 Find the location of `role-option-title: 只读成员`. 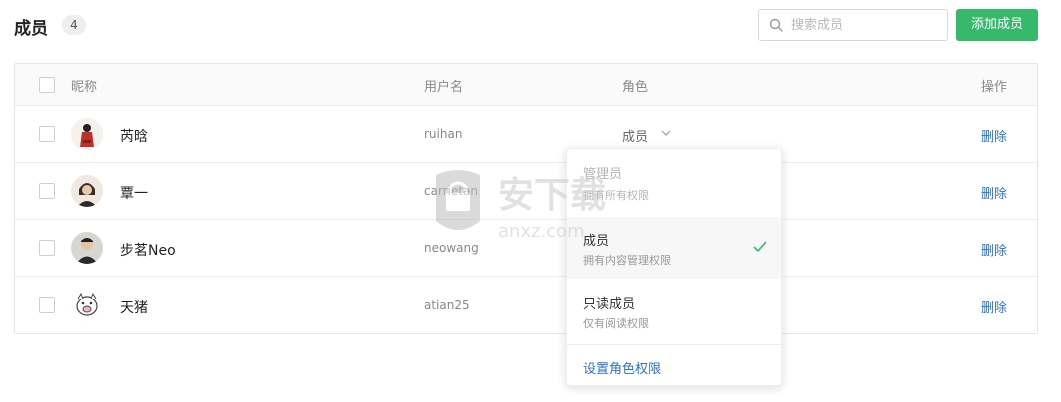

role-option-title: 只读成员 is located at coordinates (609, 304).